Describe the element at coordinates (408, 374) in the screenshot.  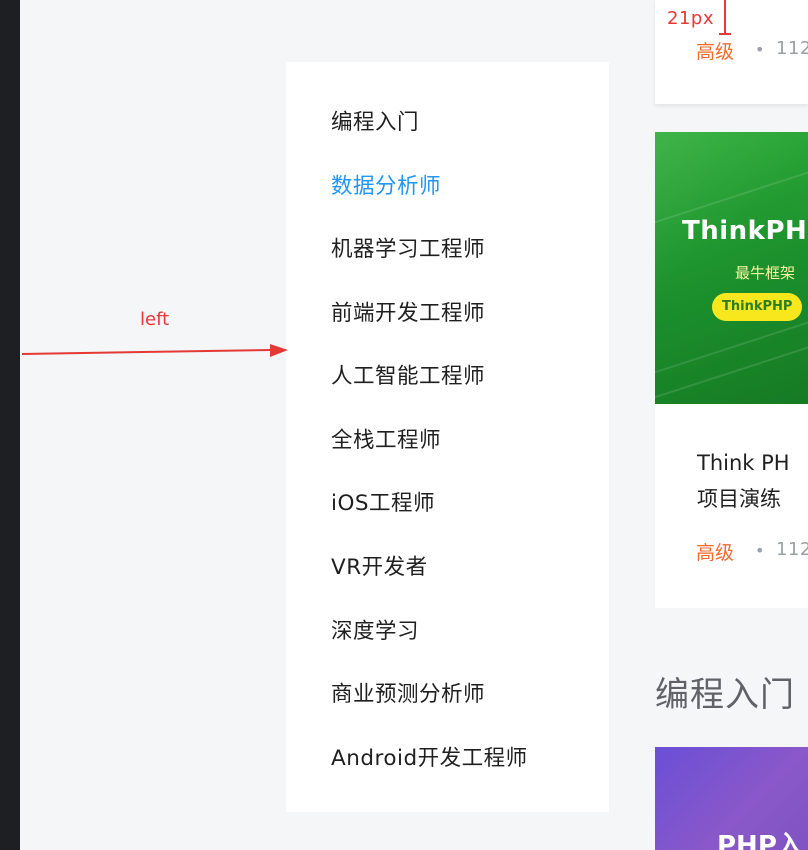
I see `menu-item-ai-engineer: 人工智能工程师` at that location.